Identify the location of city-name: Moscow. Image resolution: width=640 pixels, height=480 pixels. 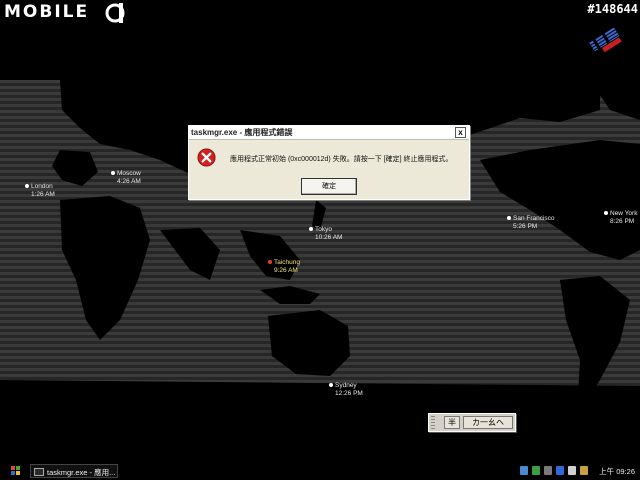
(129, 173).